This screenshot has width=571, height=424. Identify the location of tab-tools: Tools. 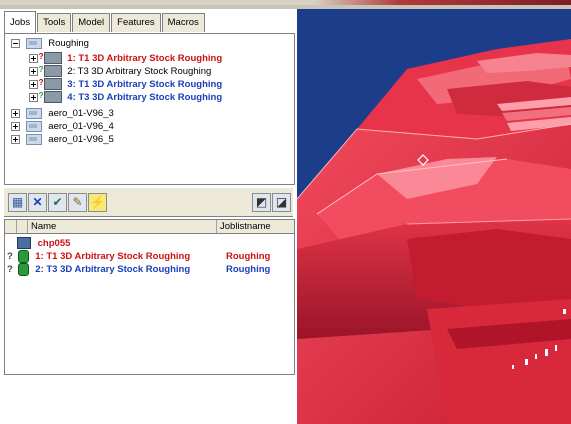
(54, 22).